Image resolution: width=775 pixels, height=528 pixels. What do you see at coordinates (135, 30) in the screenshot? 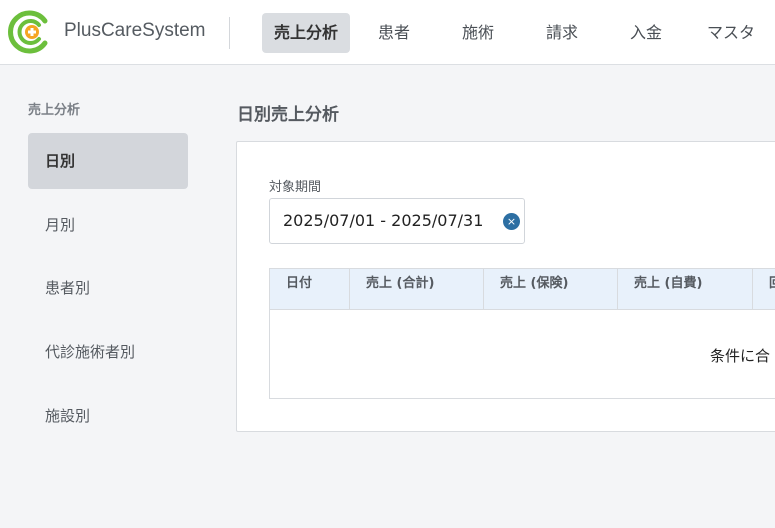
I see `app-name: PlusCareSystem` at bounding box center [135, 30].